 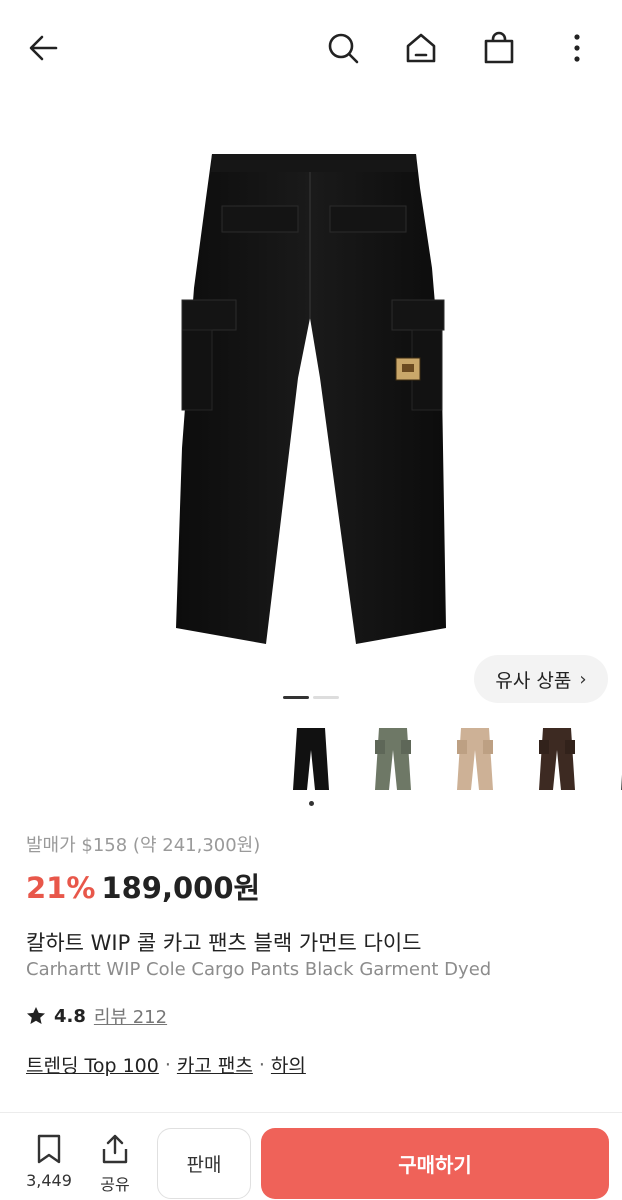 I want to click on star-icon, so click(x=36, y=1015).